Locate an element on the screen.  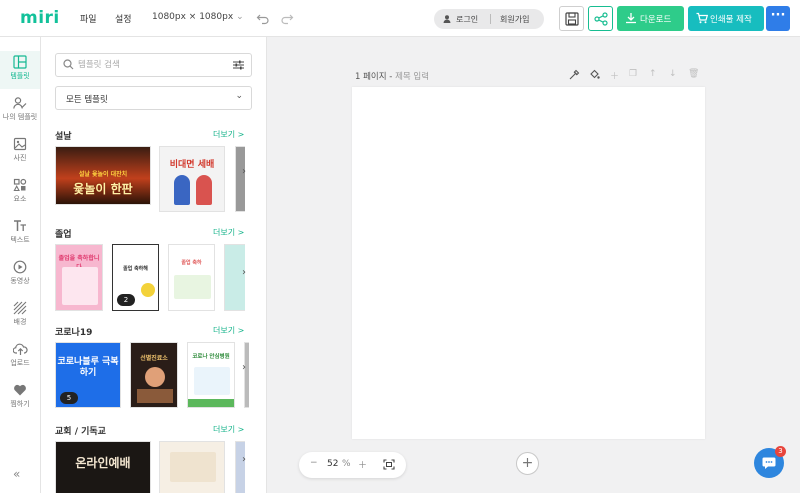
rail-label: 나의 템플릿 is located at coordinates (20, 117).